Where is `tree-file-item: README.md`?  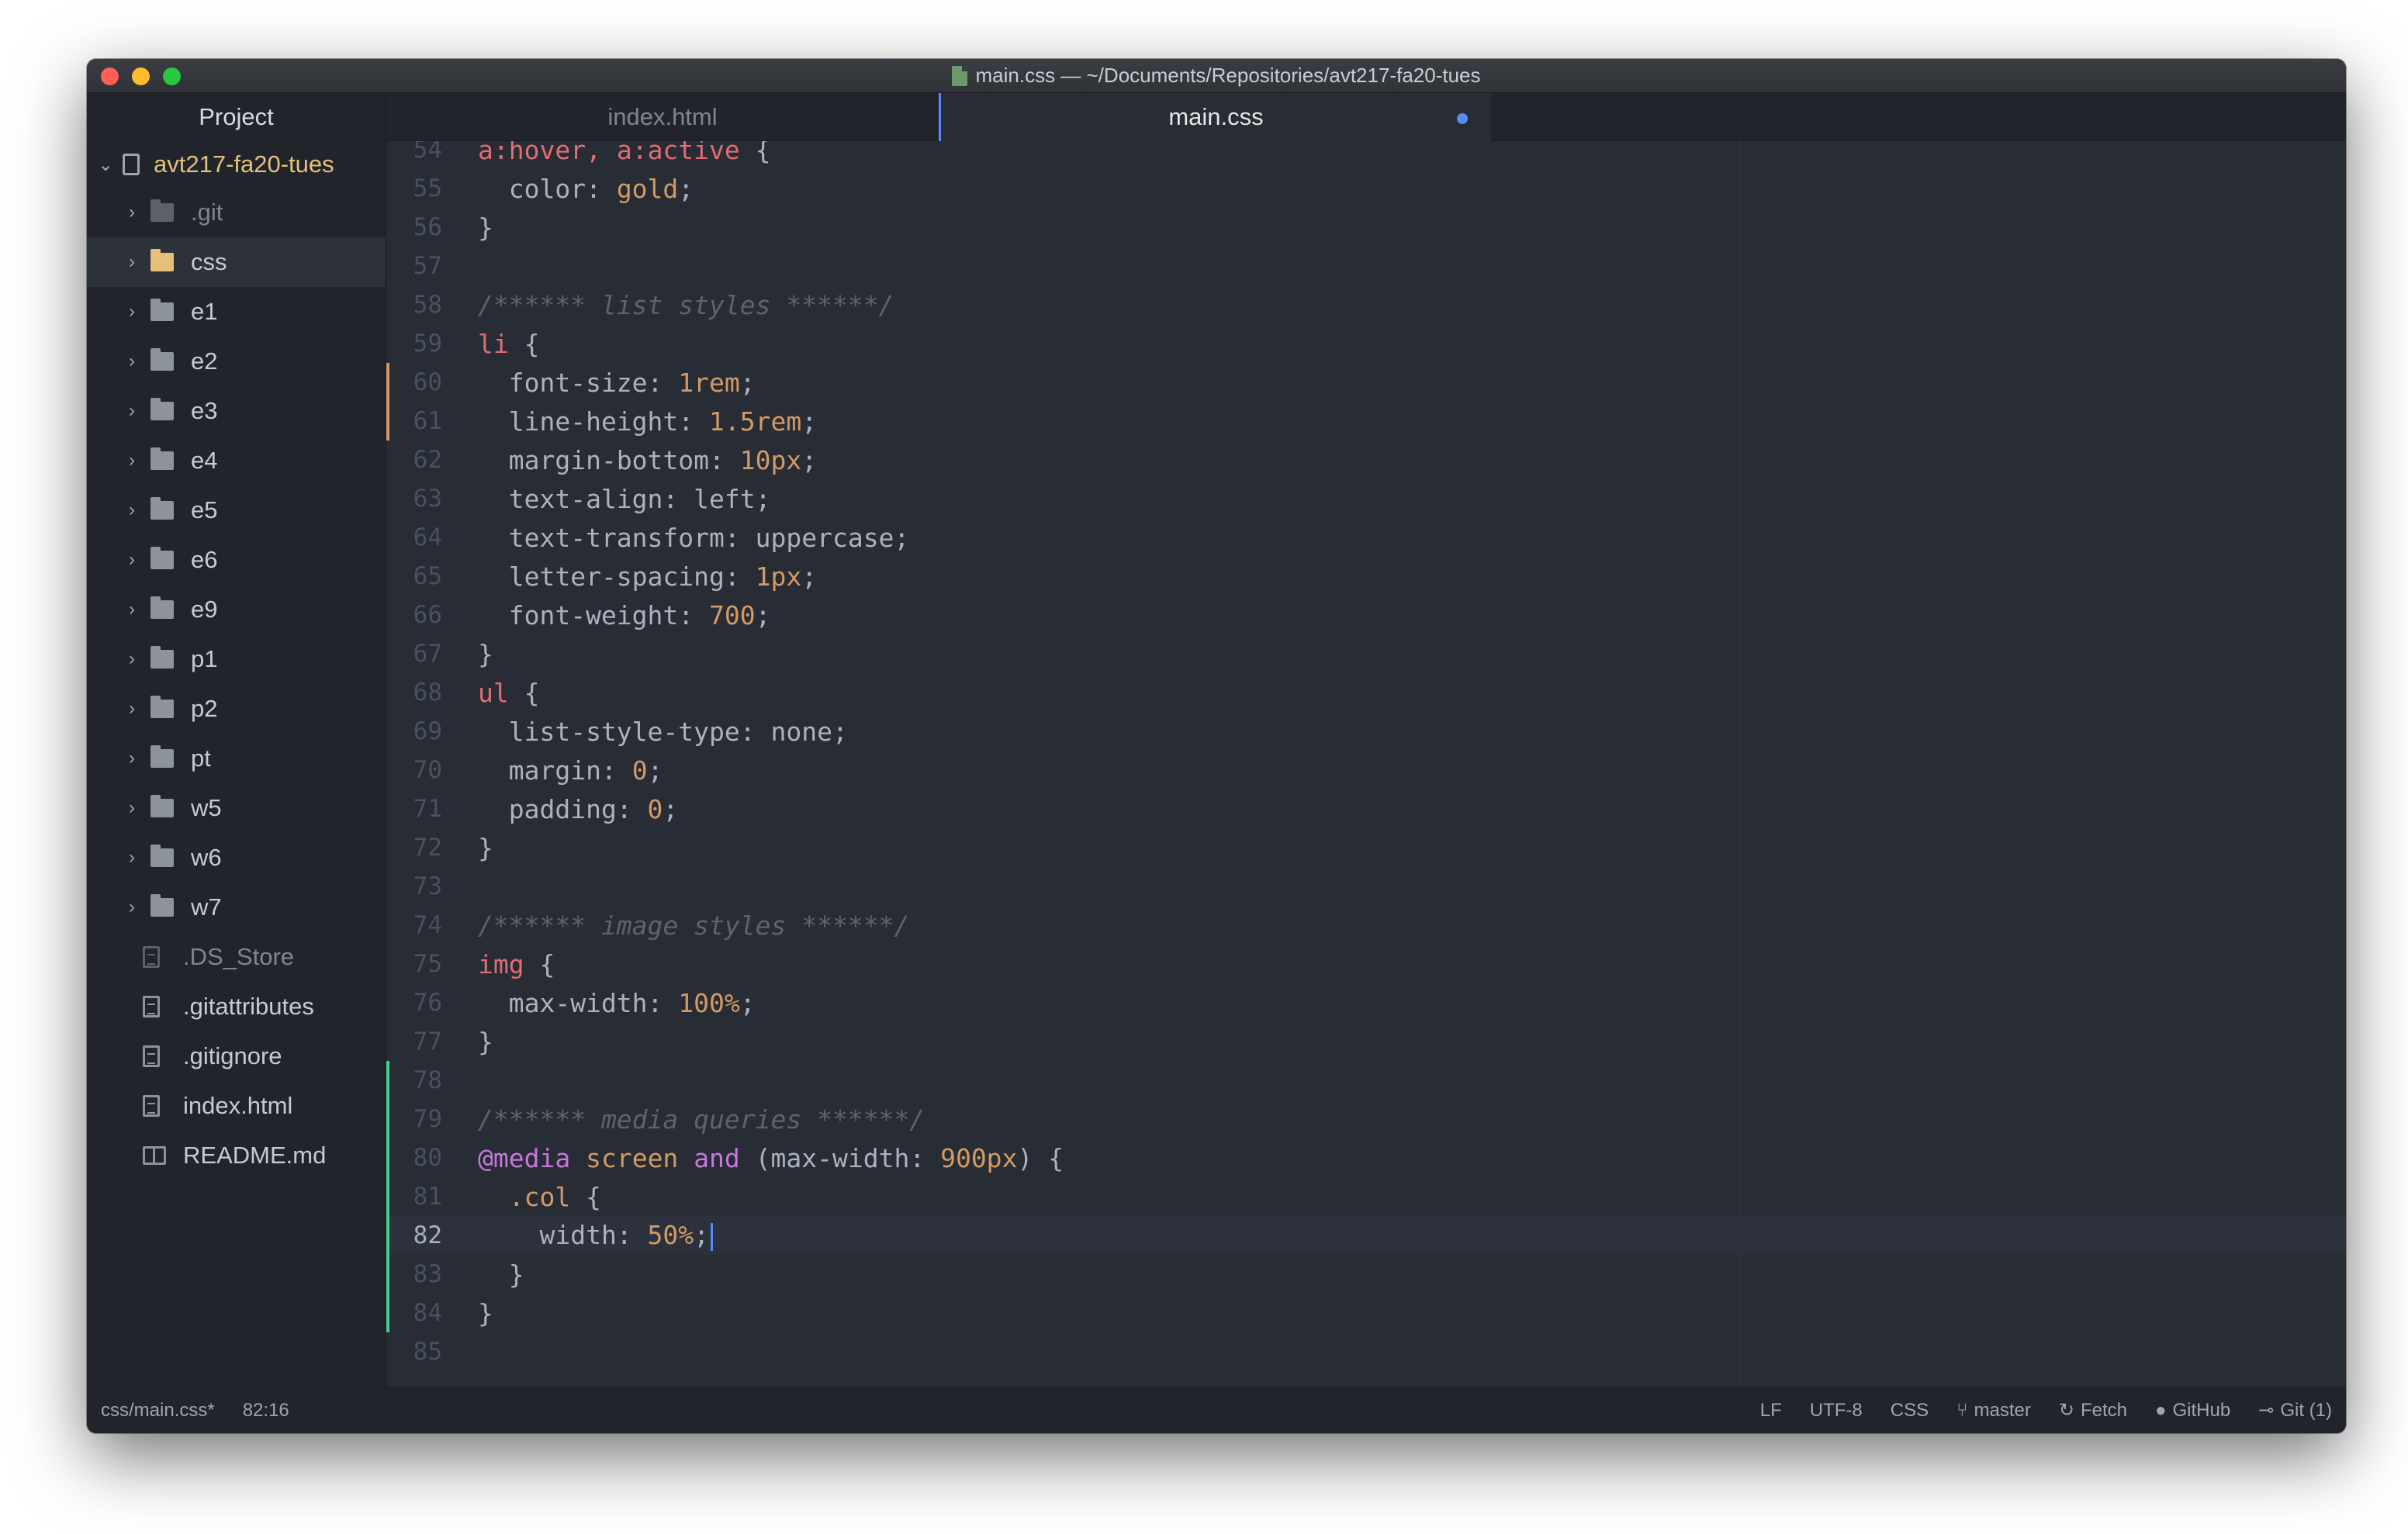
tree-file-item: README.md is located at coordinates (236, 1155).